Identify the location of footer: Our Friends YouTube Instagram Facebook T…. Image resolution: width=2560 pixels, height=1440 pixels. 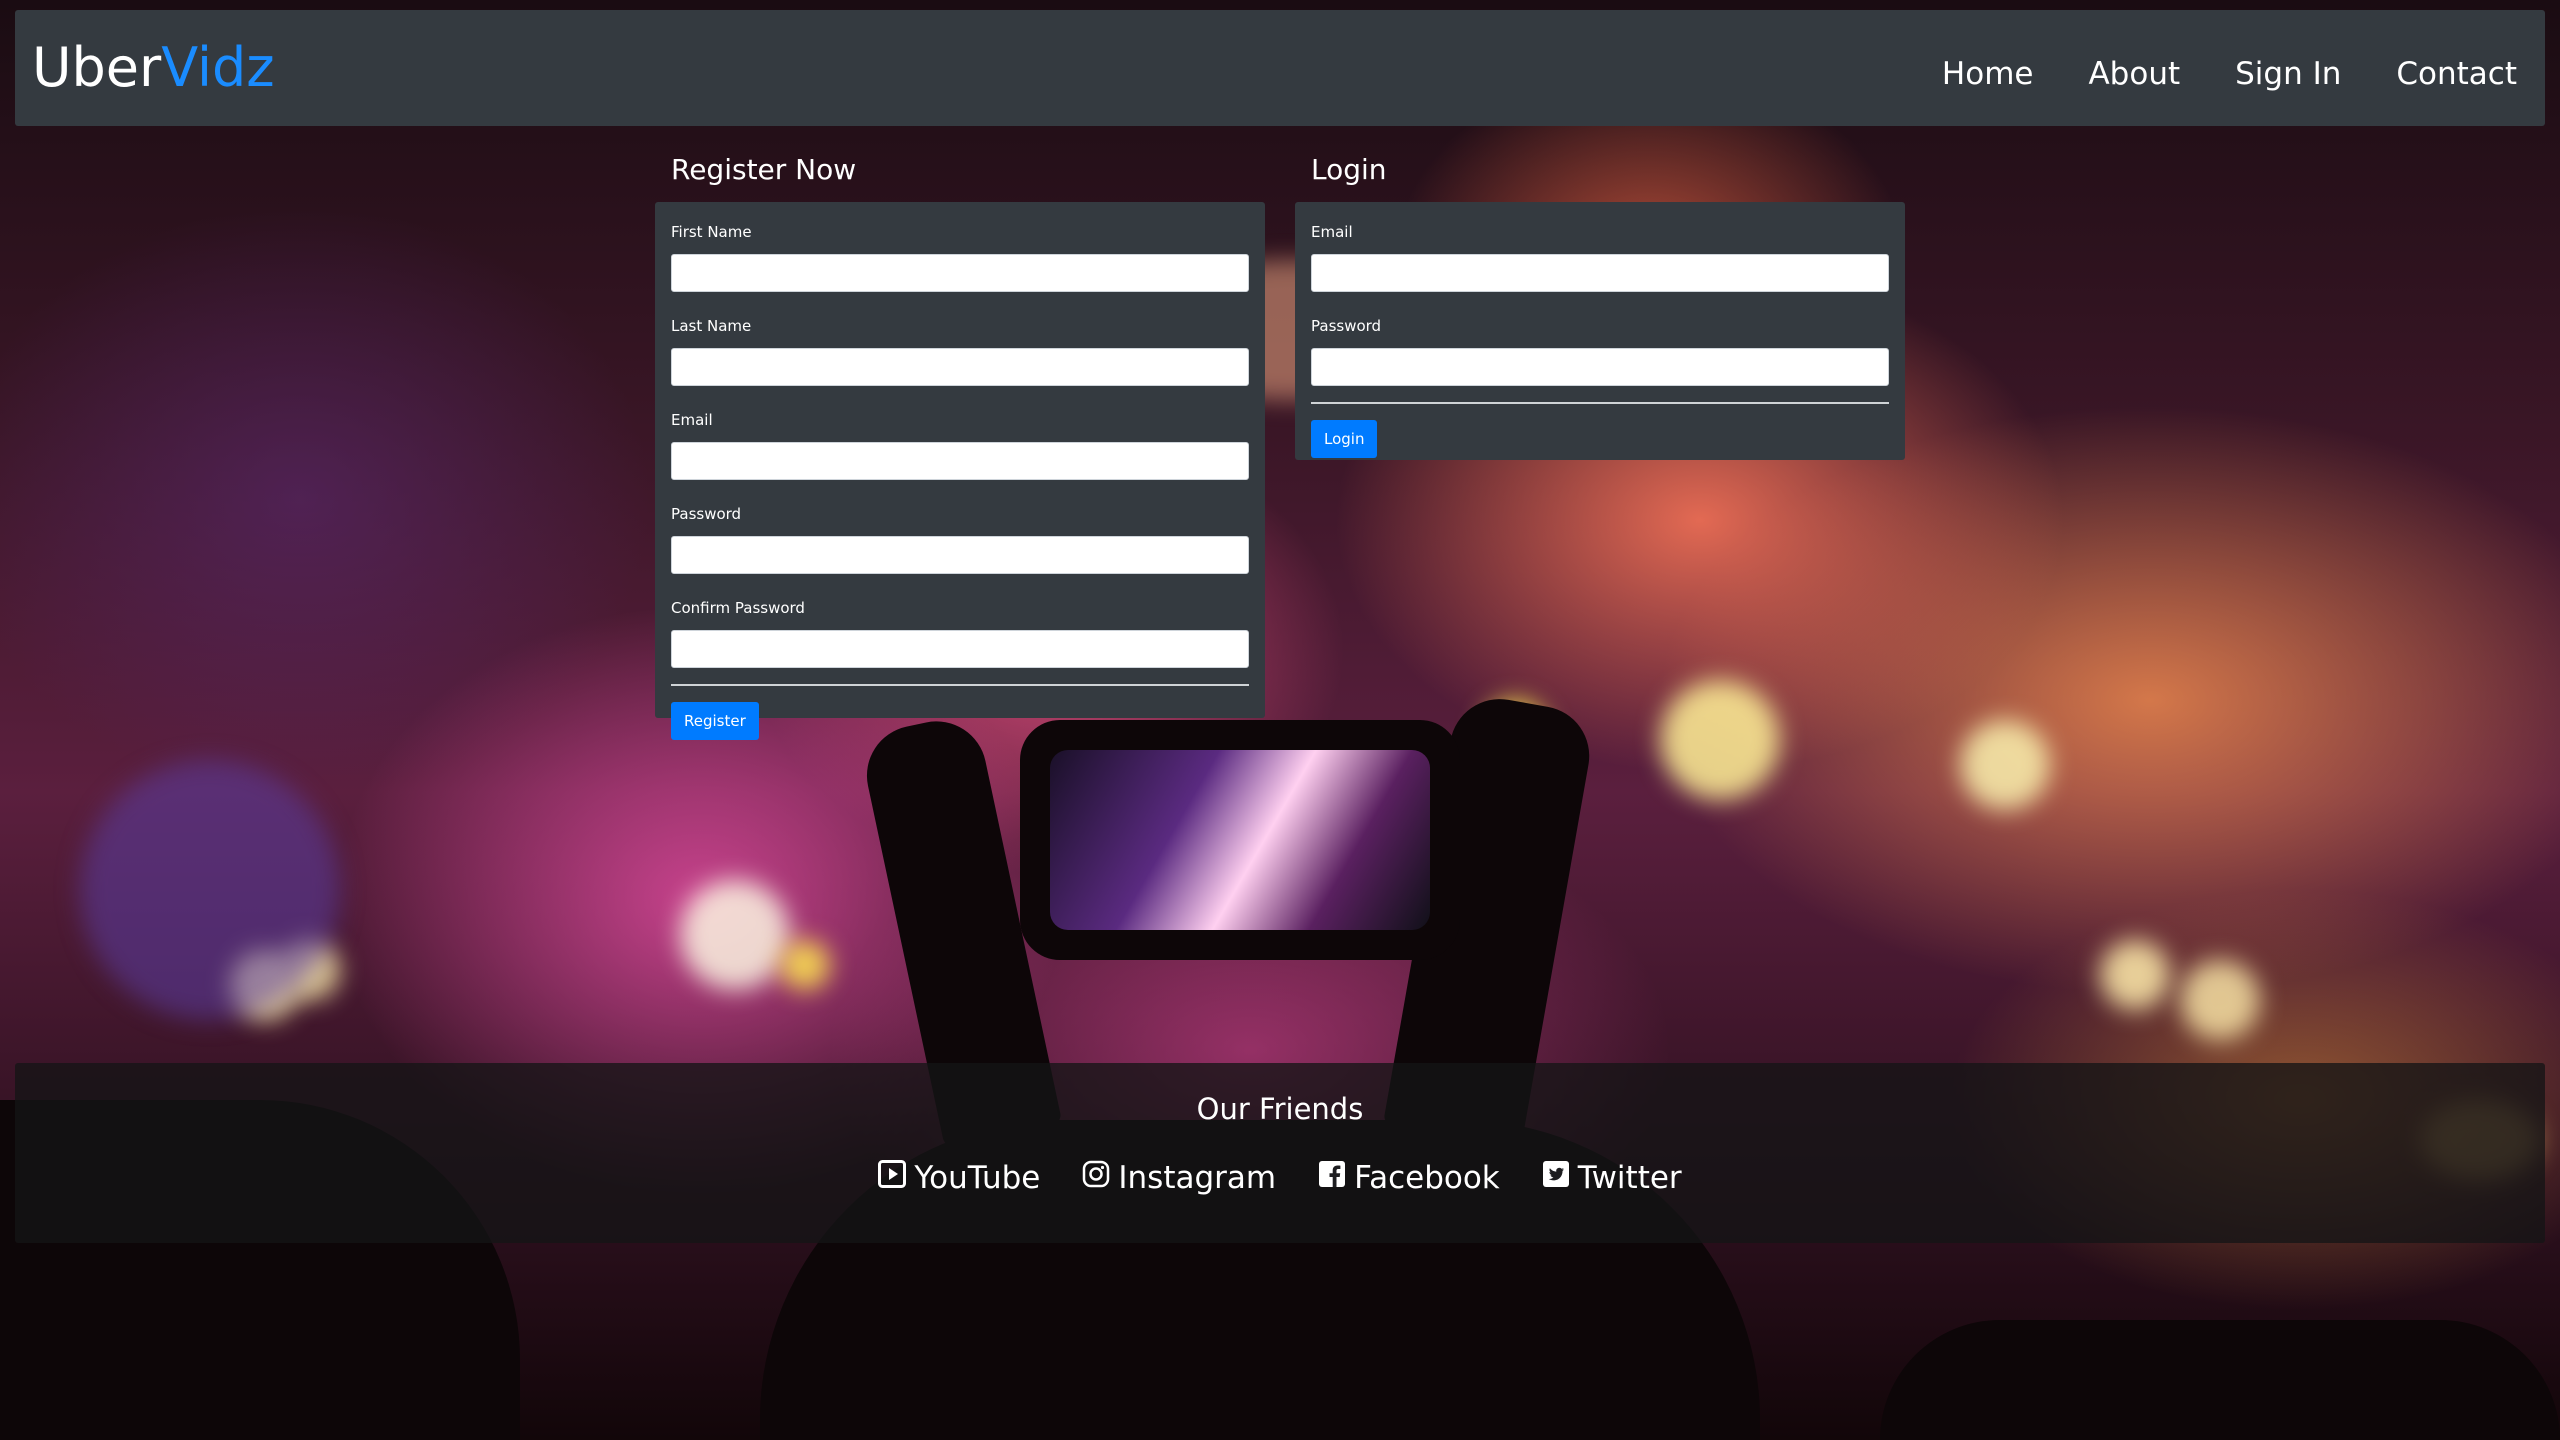
(1280, 1153).